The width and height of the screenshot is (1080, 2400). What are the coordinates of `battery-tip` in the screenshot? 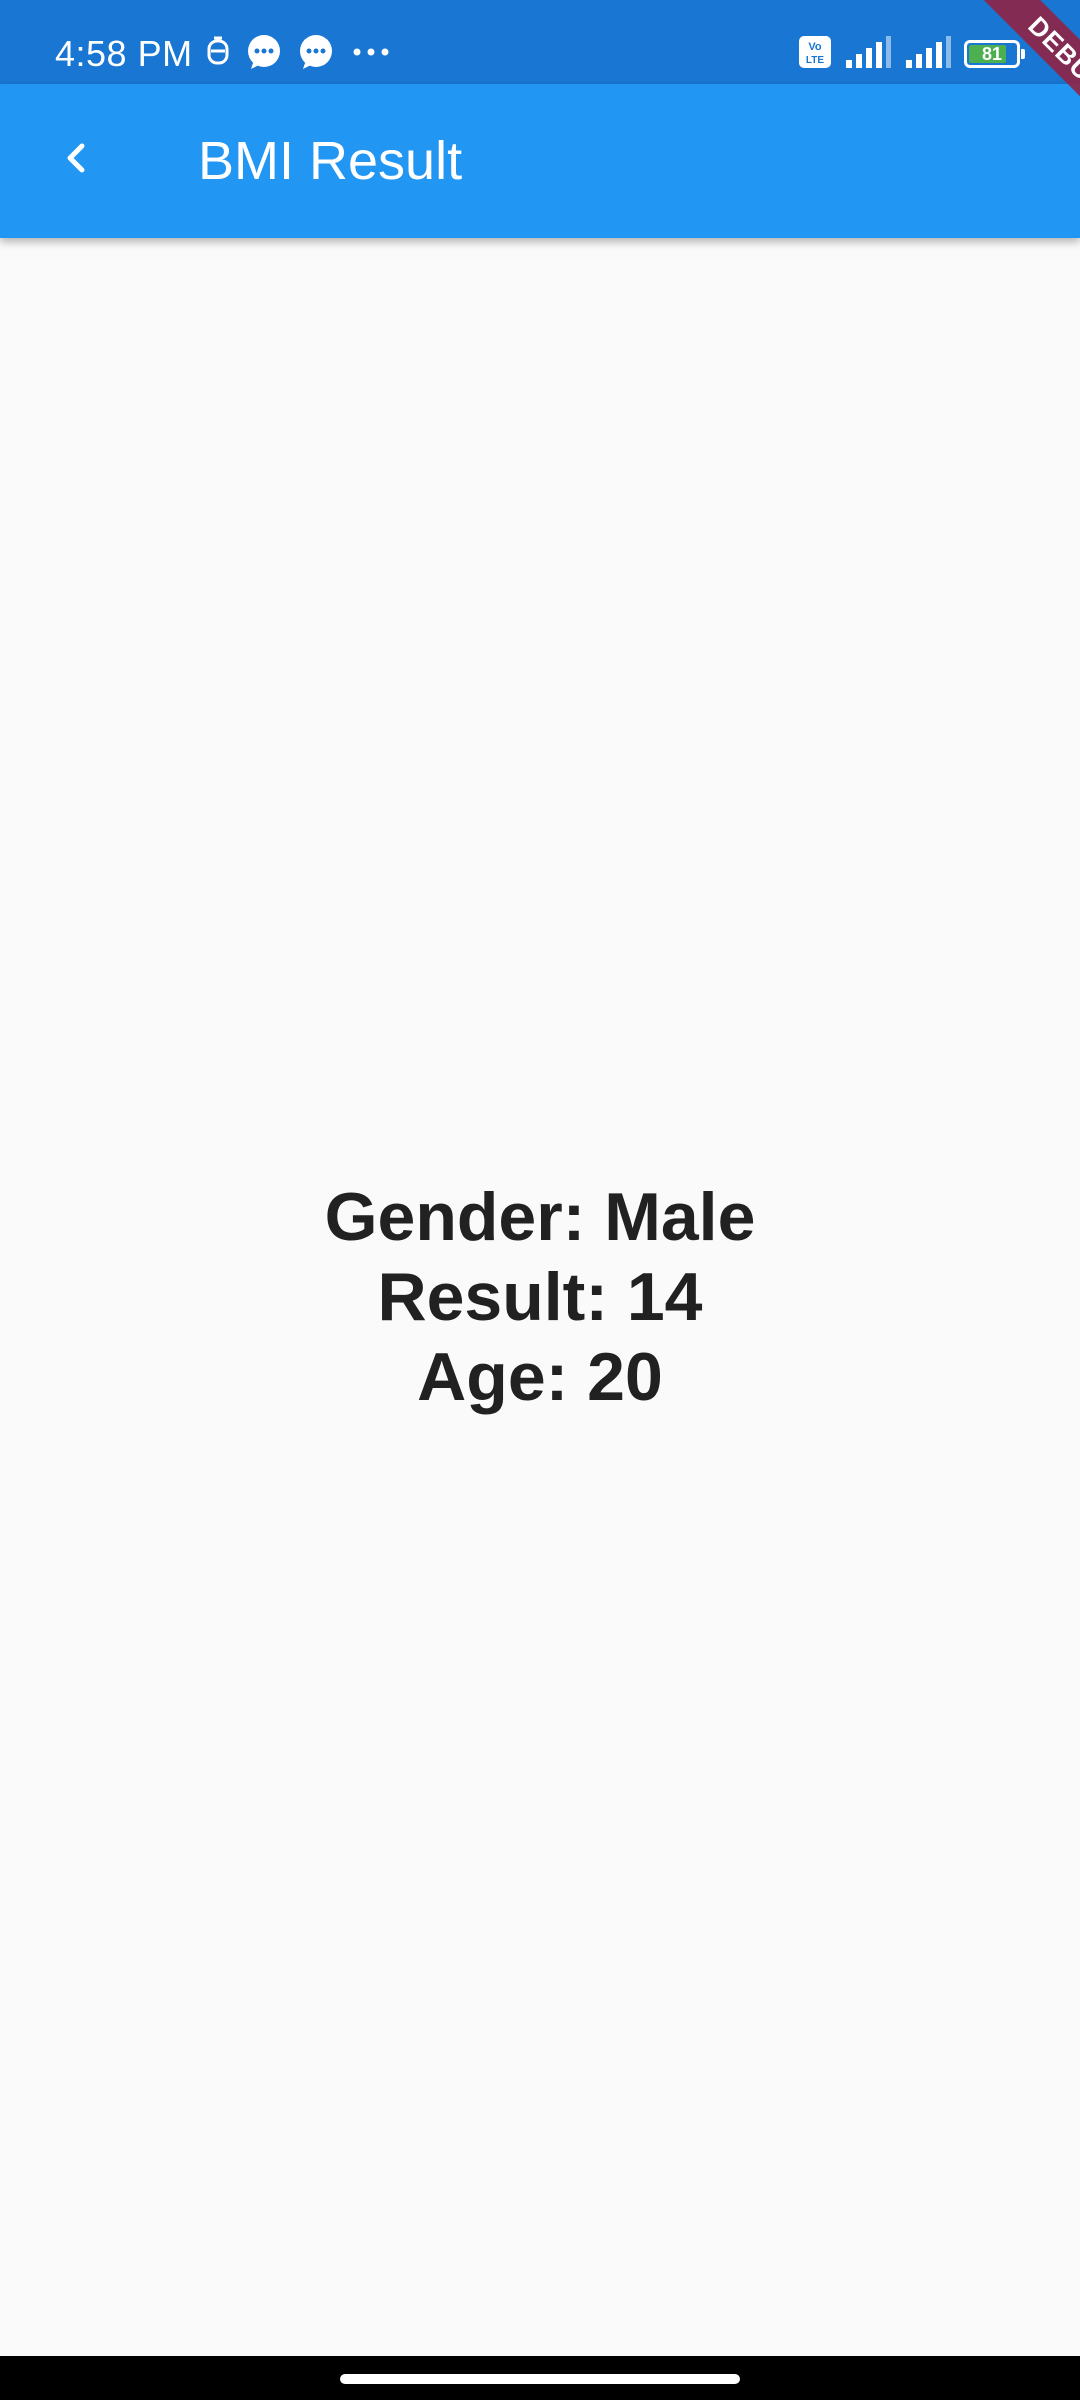 It's located at (1023, 54).